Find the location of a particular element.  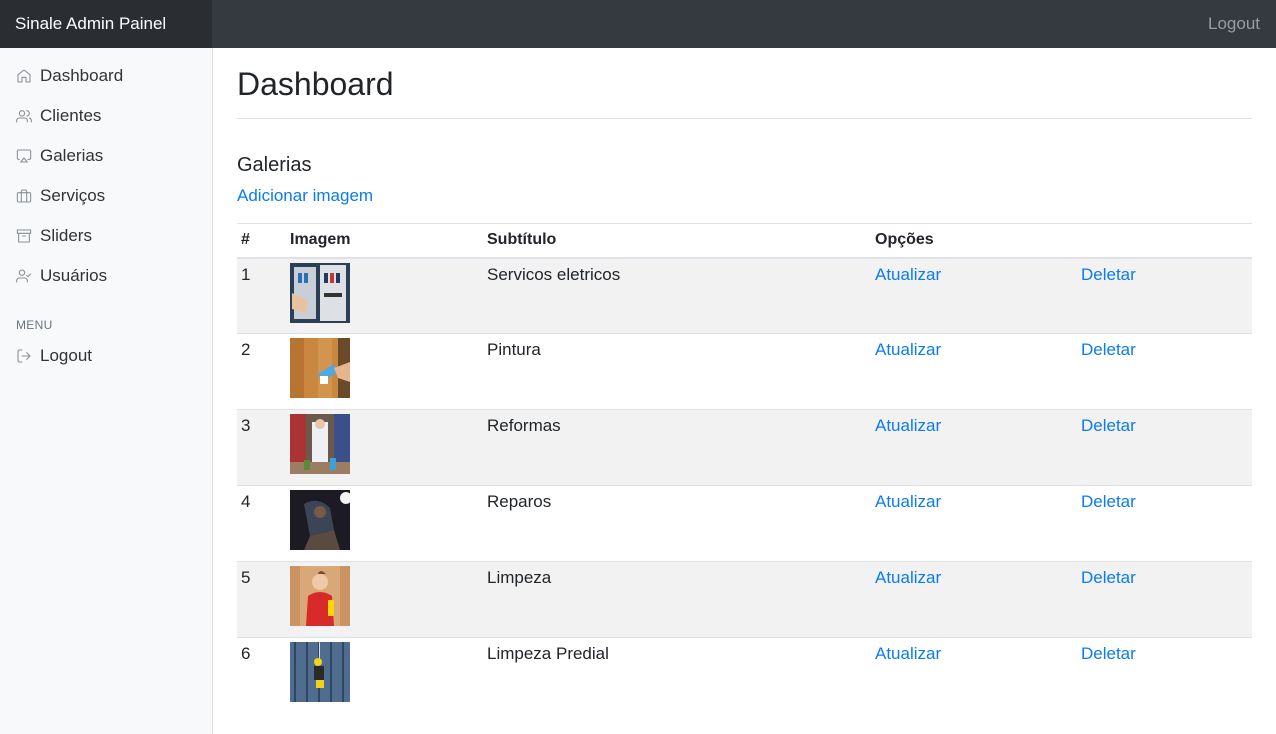

sidebar-item-usuarios: Usuários is located at coordinates (106, 276).